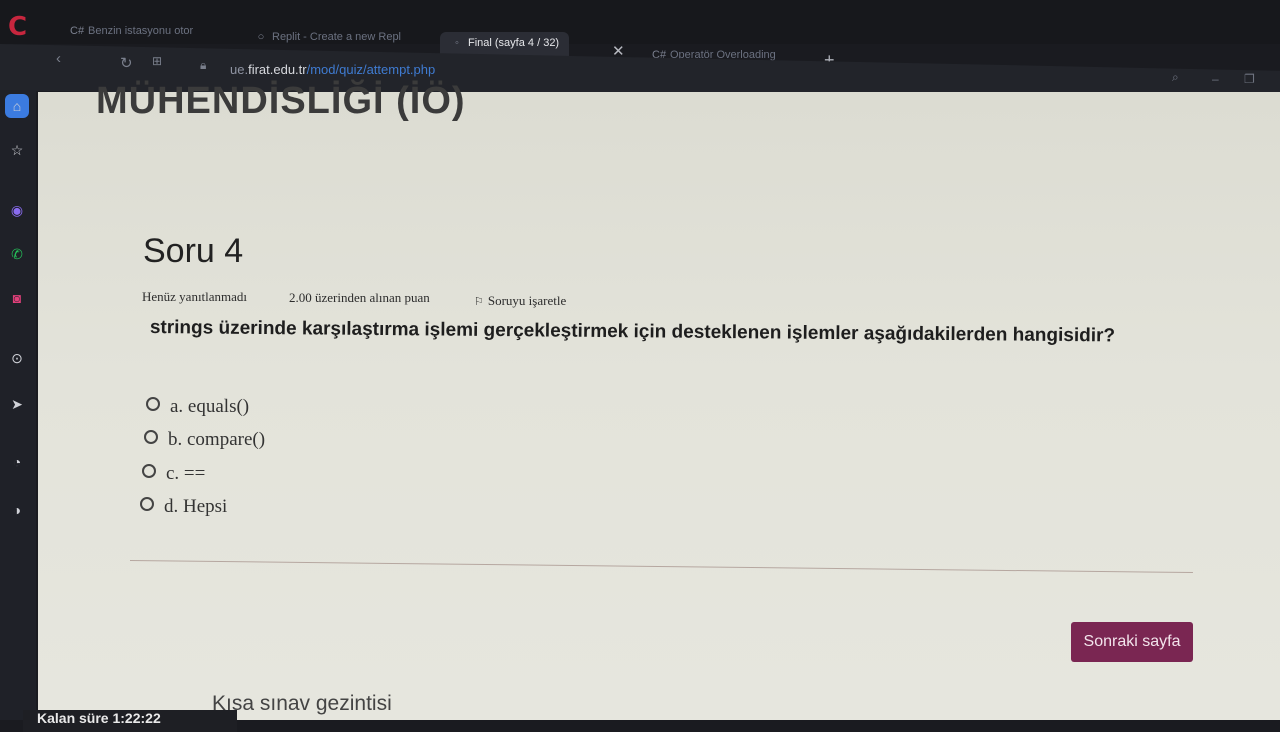  I want to click on flag-label: Soruyu işaretle, so click(527, 300).